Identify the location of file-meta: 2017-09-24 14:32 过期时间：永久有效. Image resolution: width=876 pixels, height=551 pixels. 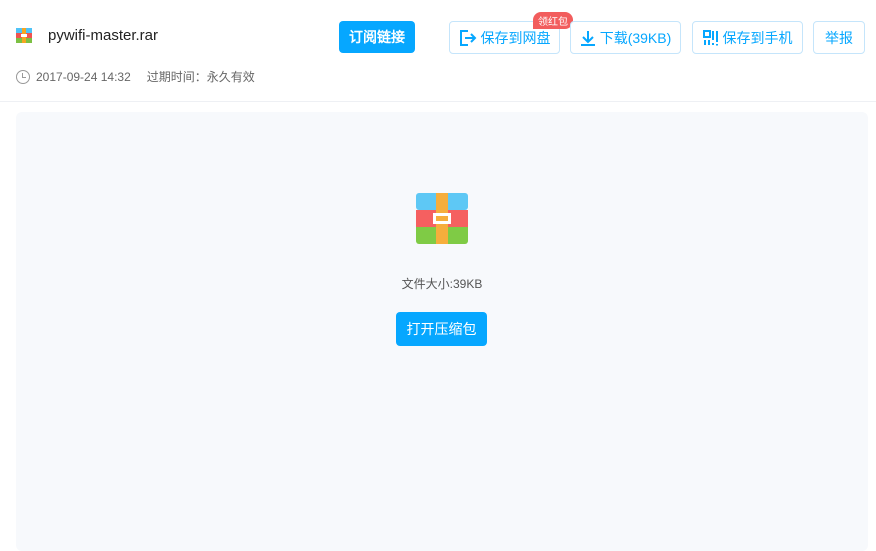
(135, 76).